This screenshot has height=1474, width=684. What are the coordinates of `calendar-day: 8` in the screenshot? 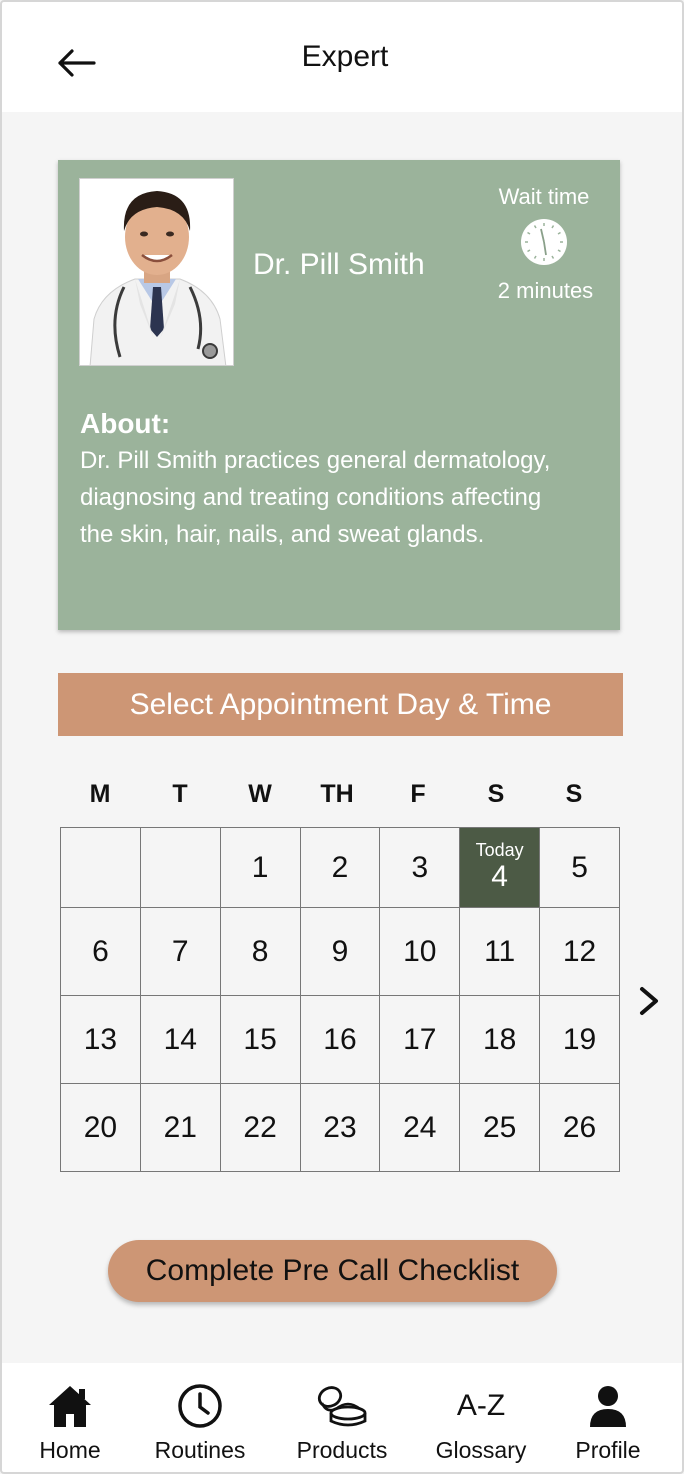 It's located at (260, 951).